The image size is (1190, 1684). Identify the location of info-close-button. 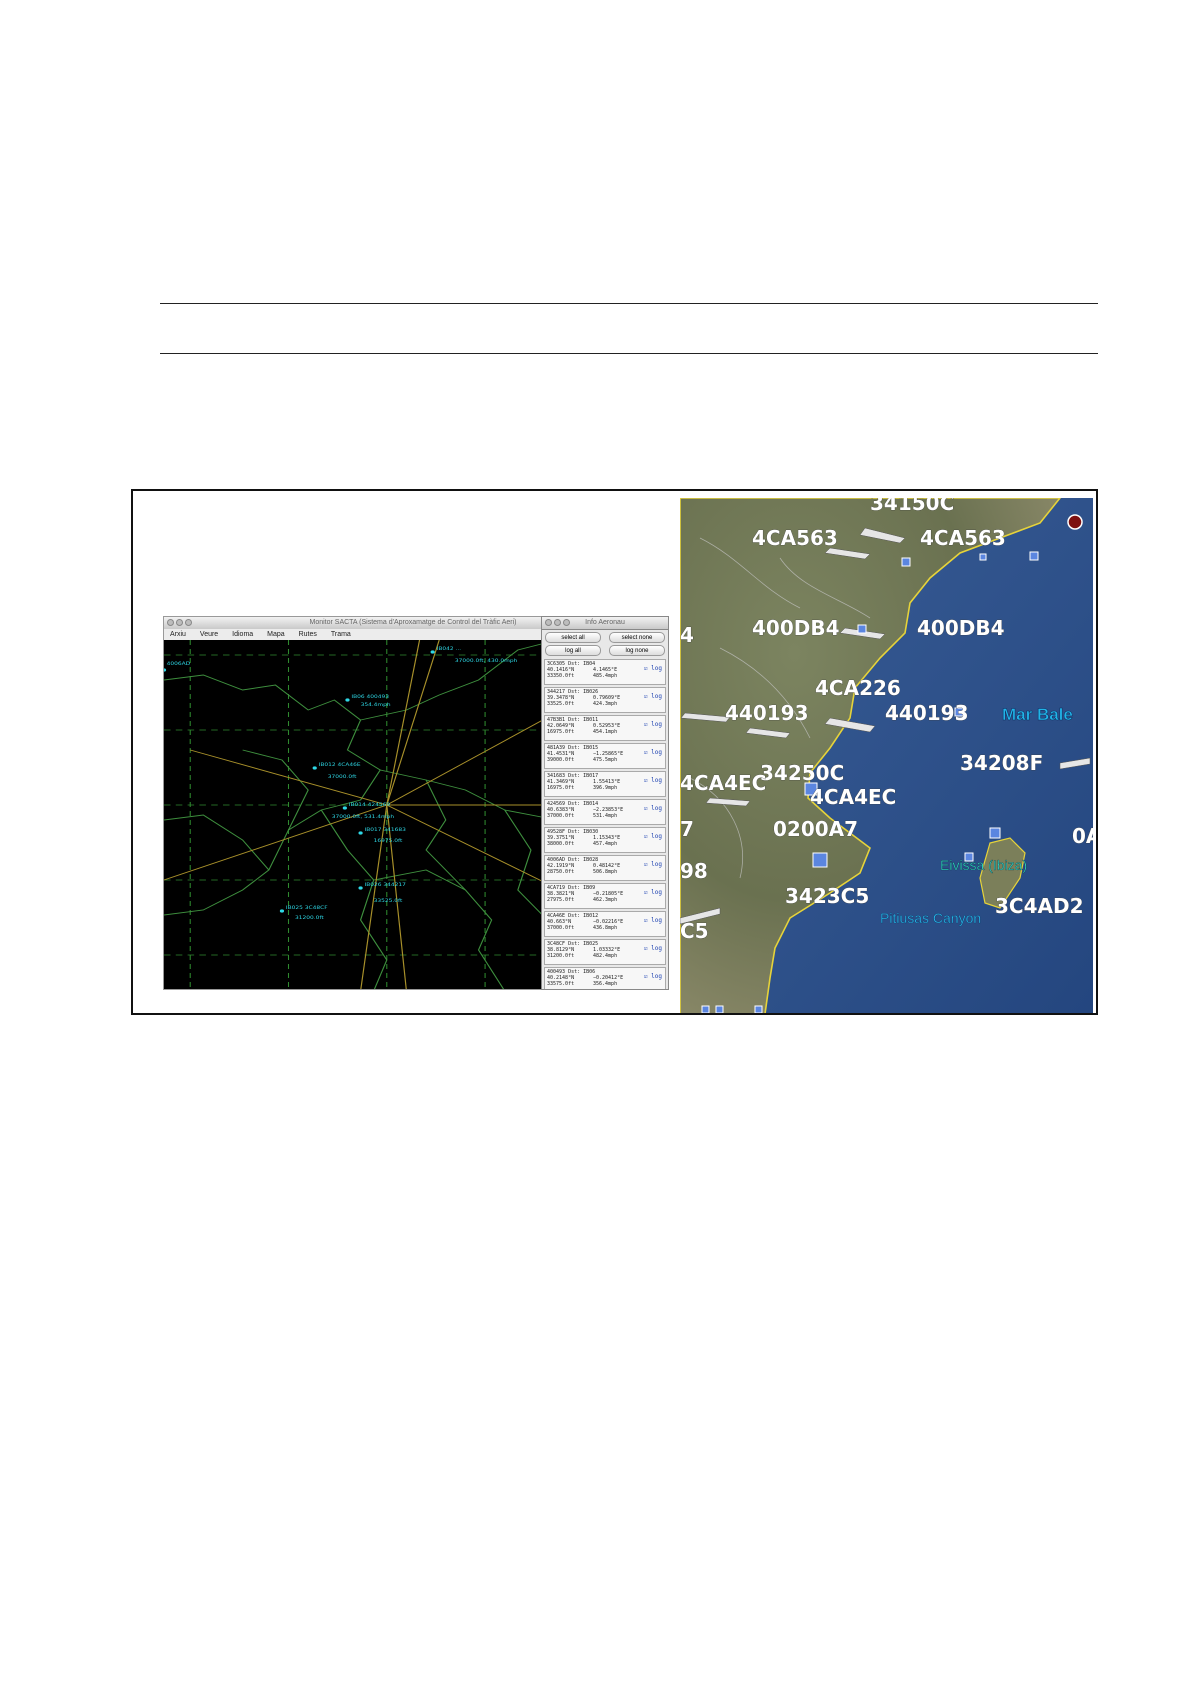
(548, 622).